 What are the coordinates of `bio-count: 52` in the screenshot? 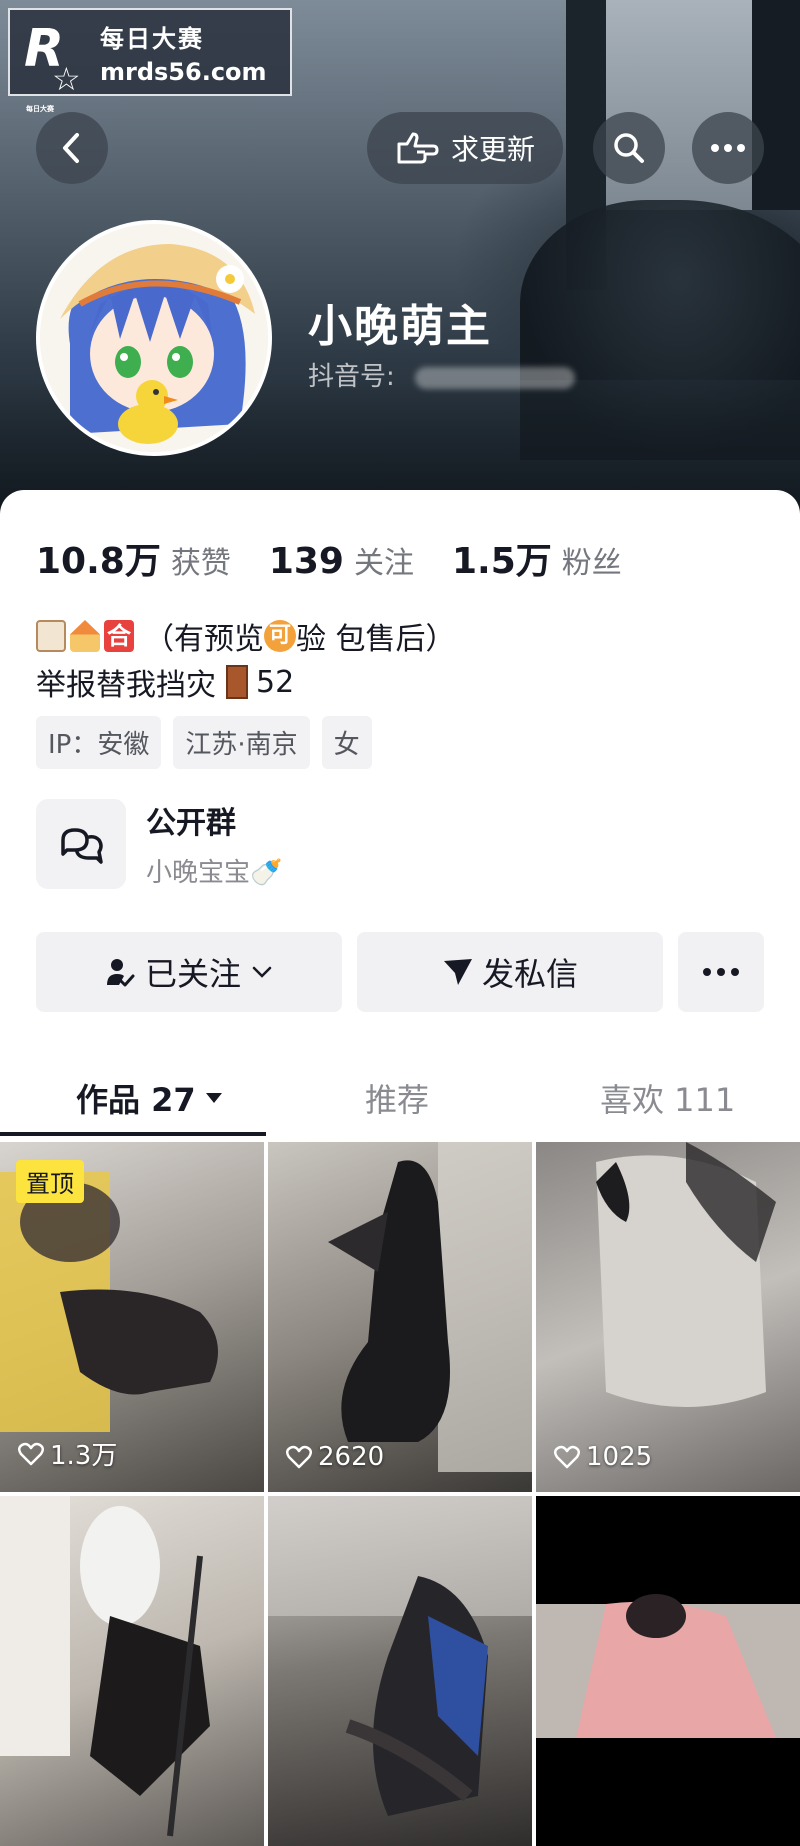 It's located at (275, 682).